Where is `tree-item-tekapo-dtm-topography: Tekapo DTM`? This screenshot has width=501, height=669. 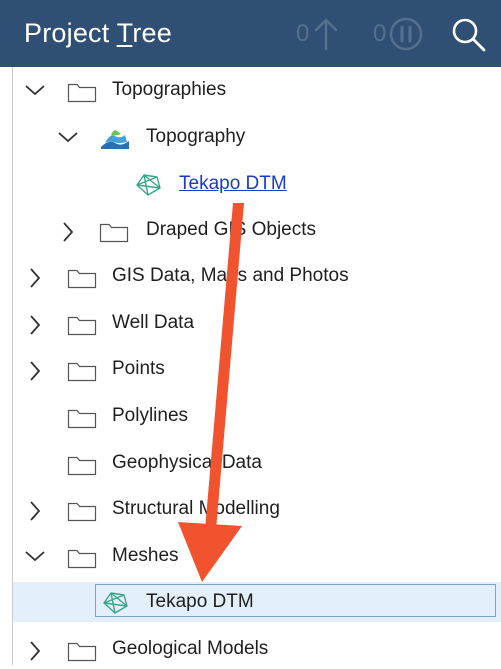 tree-item-tekapo-dtm-topography: Tekapo DTM is located at coordinates (257, 184).